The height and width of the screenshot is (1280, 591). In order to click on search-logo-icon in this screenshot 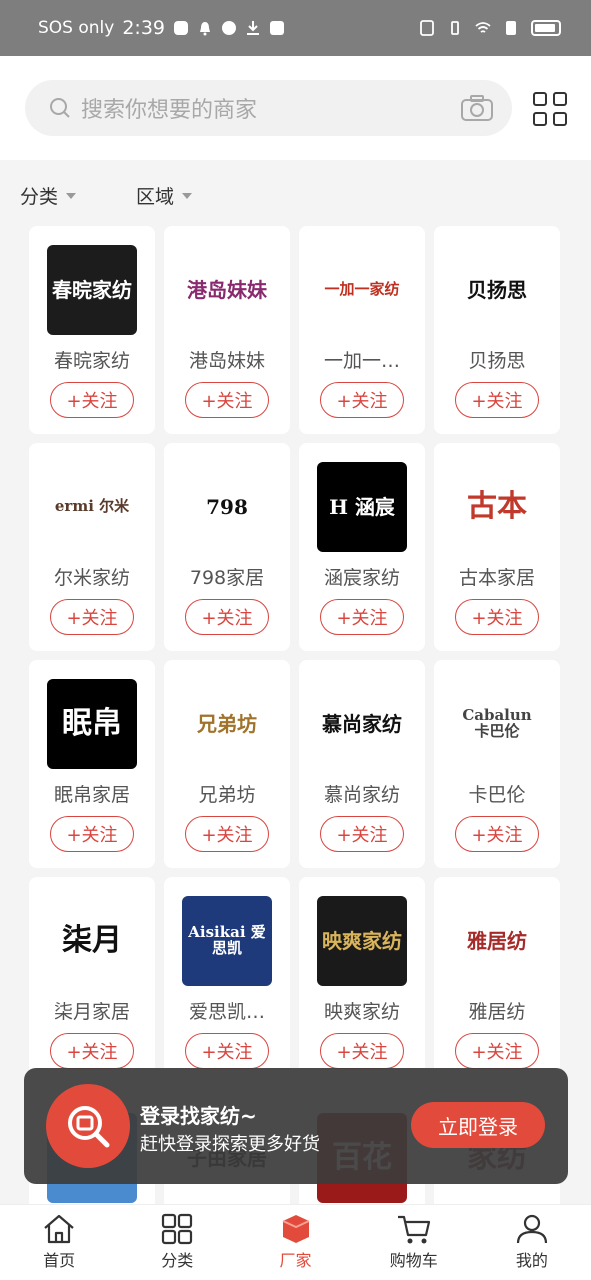, I will do `click(88, 1126)`.